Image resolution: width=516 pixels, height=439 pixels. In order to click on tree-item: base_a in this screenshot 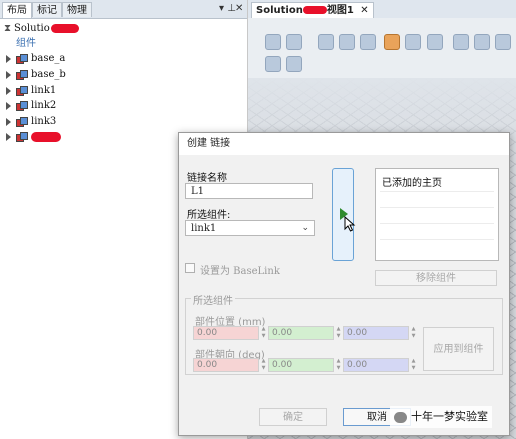, I will do `click(35, 58)`.